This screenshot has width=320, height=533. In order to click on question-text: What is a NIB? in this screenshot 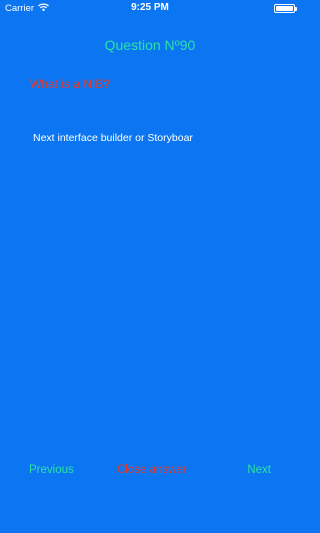, I will do `click(70, 84)`.